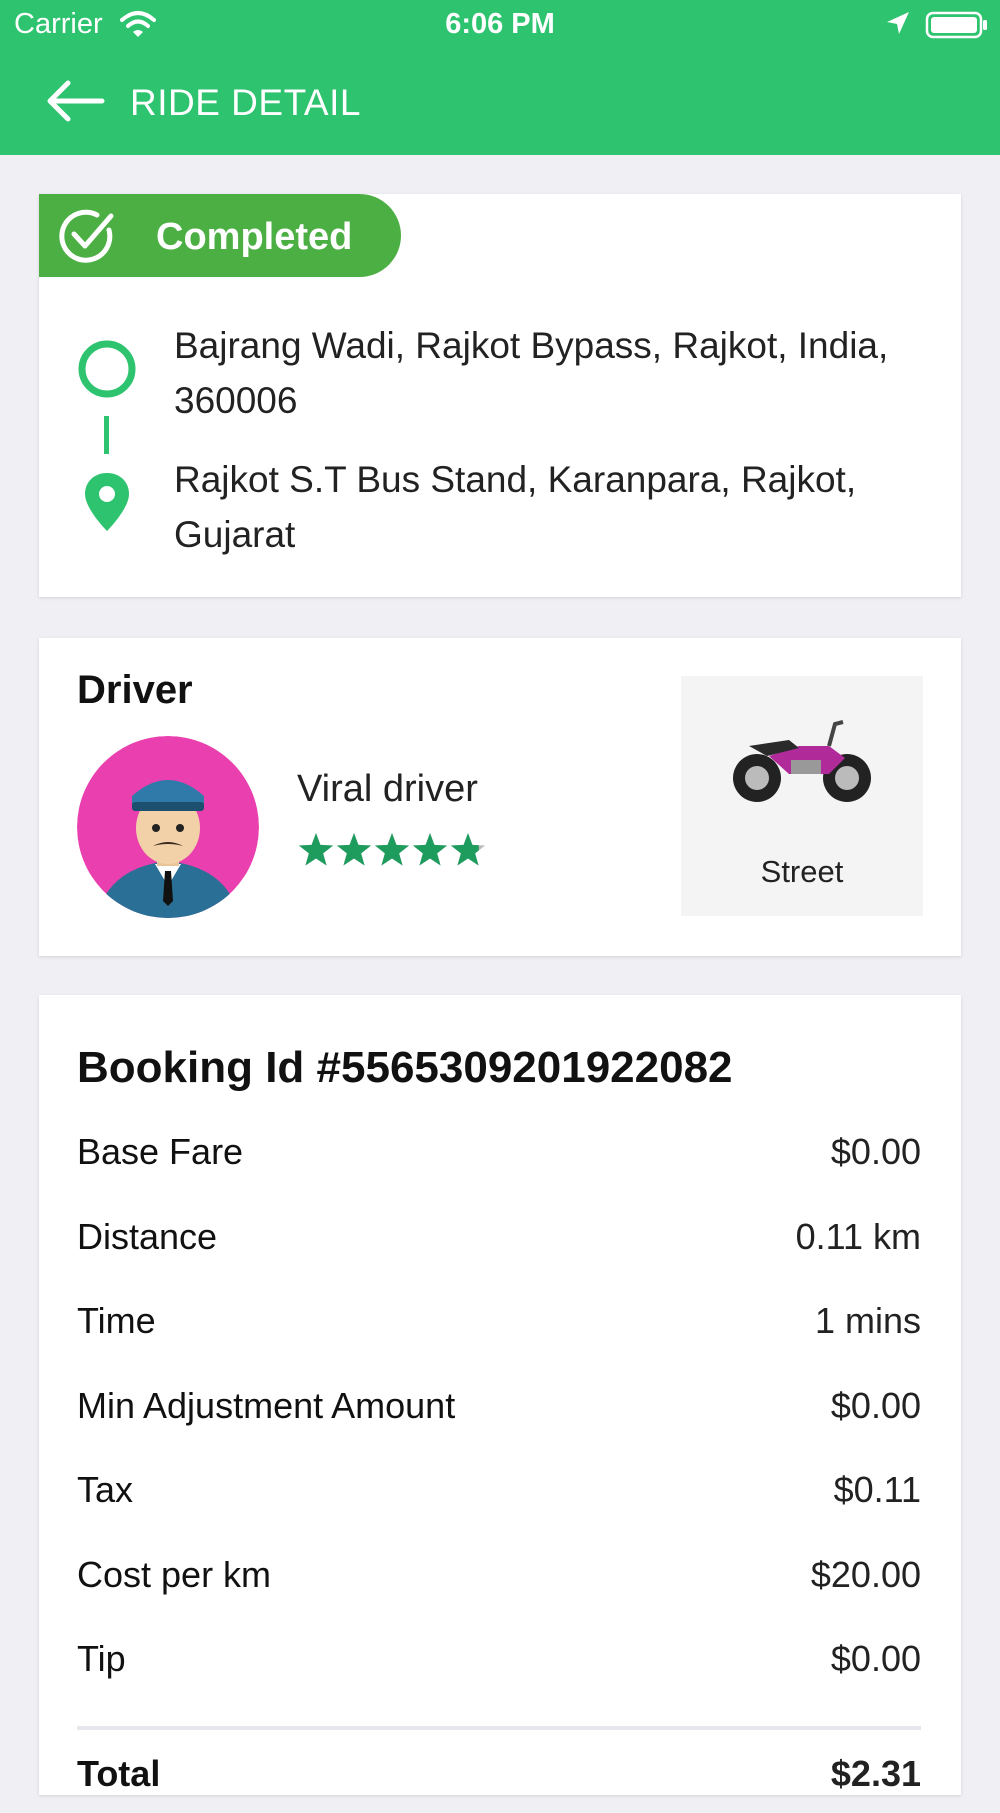 The width and height of the screenshot is (1000, 1813). Describe the element at coordinates (802, 871) in the screenshot. I see `vehicle-type: Street` at that location.